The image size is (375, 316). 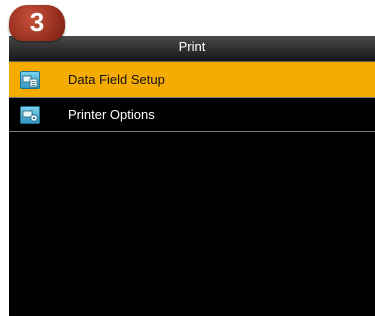 I want to click on menu-item-printer-options: Printer Options, so click(x=192, y=115).